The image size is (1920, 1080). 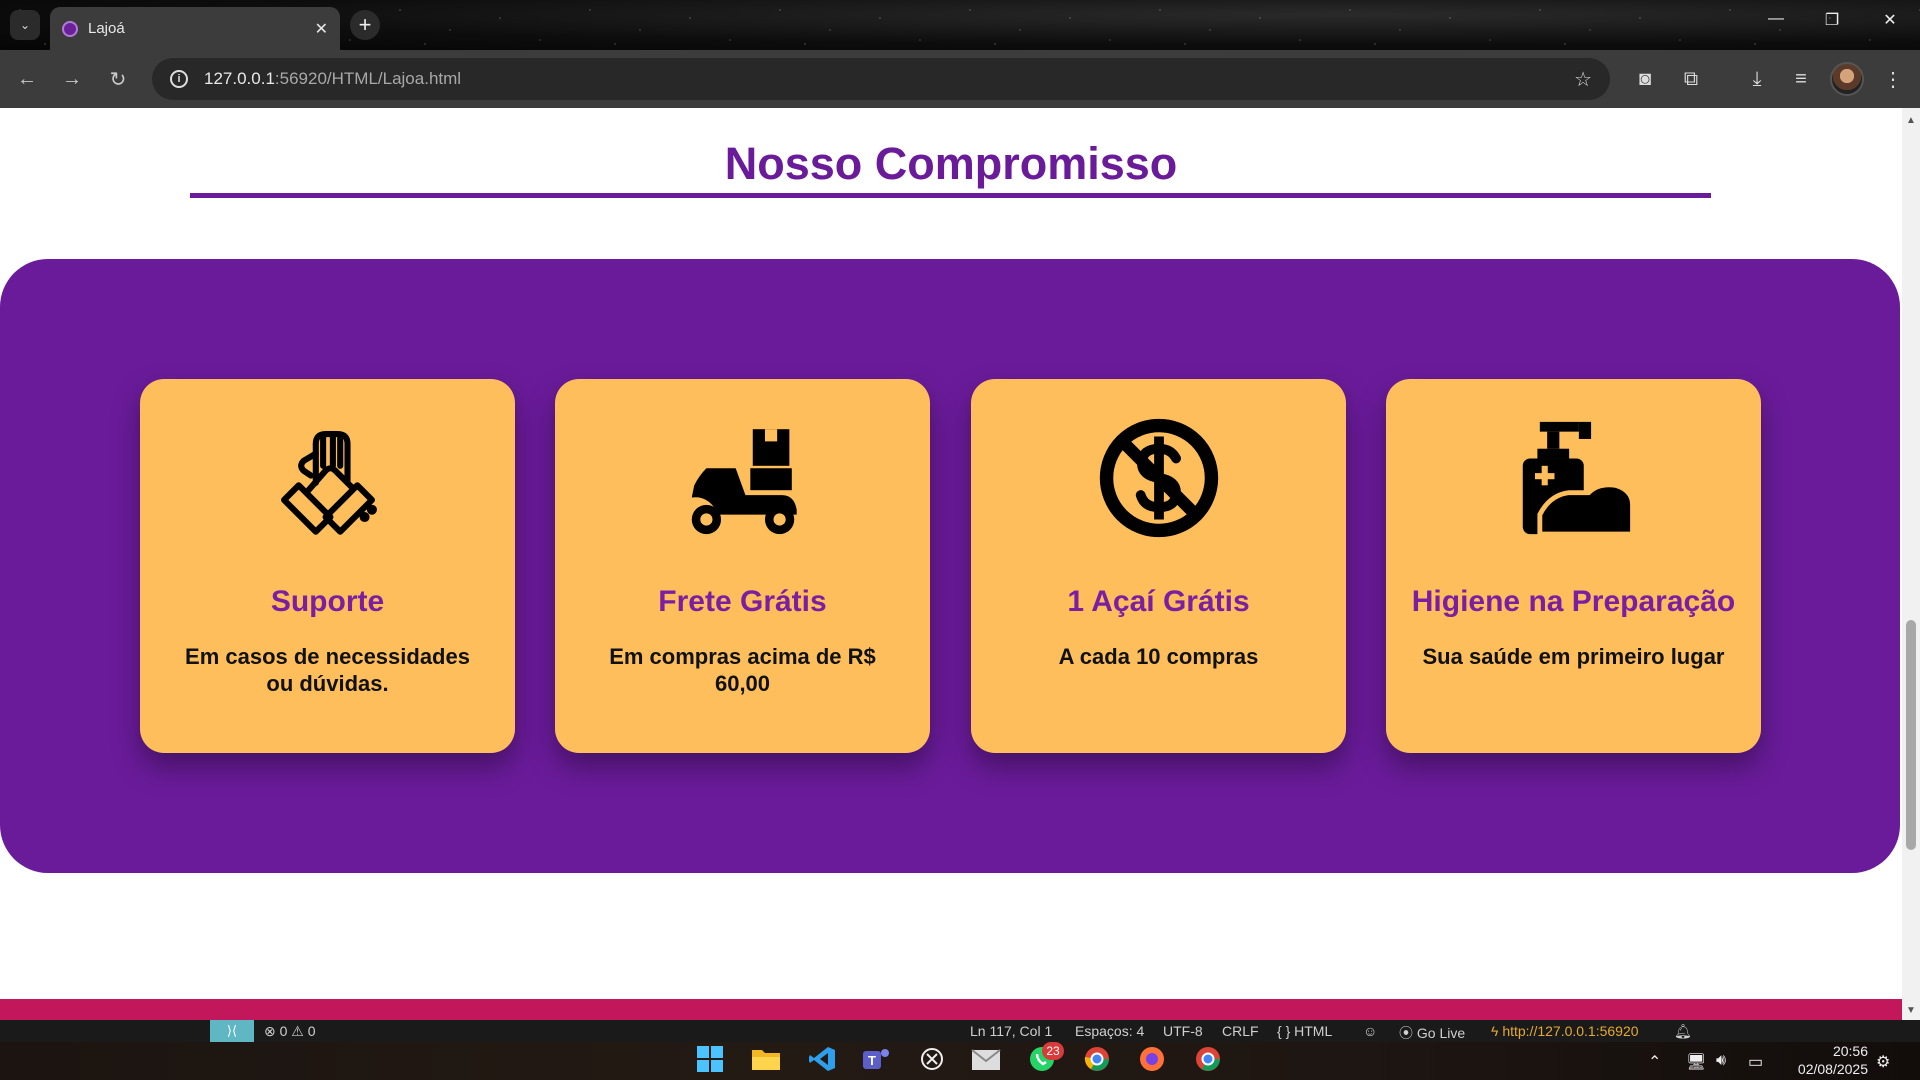 I want to click on start-button, so click(x=710, y=1059).